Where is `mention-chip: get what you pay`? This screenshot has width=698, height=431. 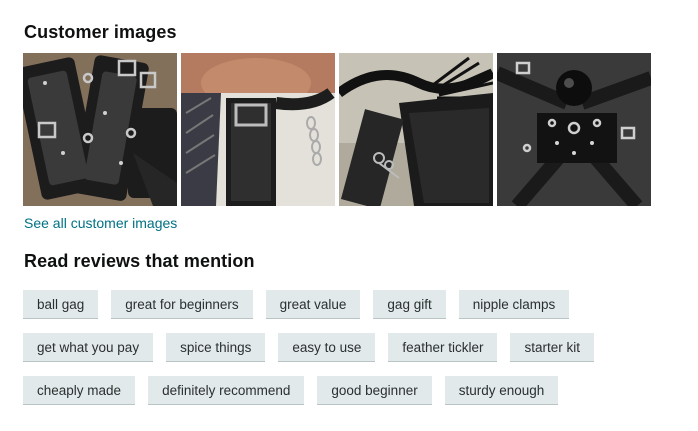 mention-chip: get what you pay is located at coordinates (88, 347).